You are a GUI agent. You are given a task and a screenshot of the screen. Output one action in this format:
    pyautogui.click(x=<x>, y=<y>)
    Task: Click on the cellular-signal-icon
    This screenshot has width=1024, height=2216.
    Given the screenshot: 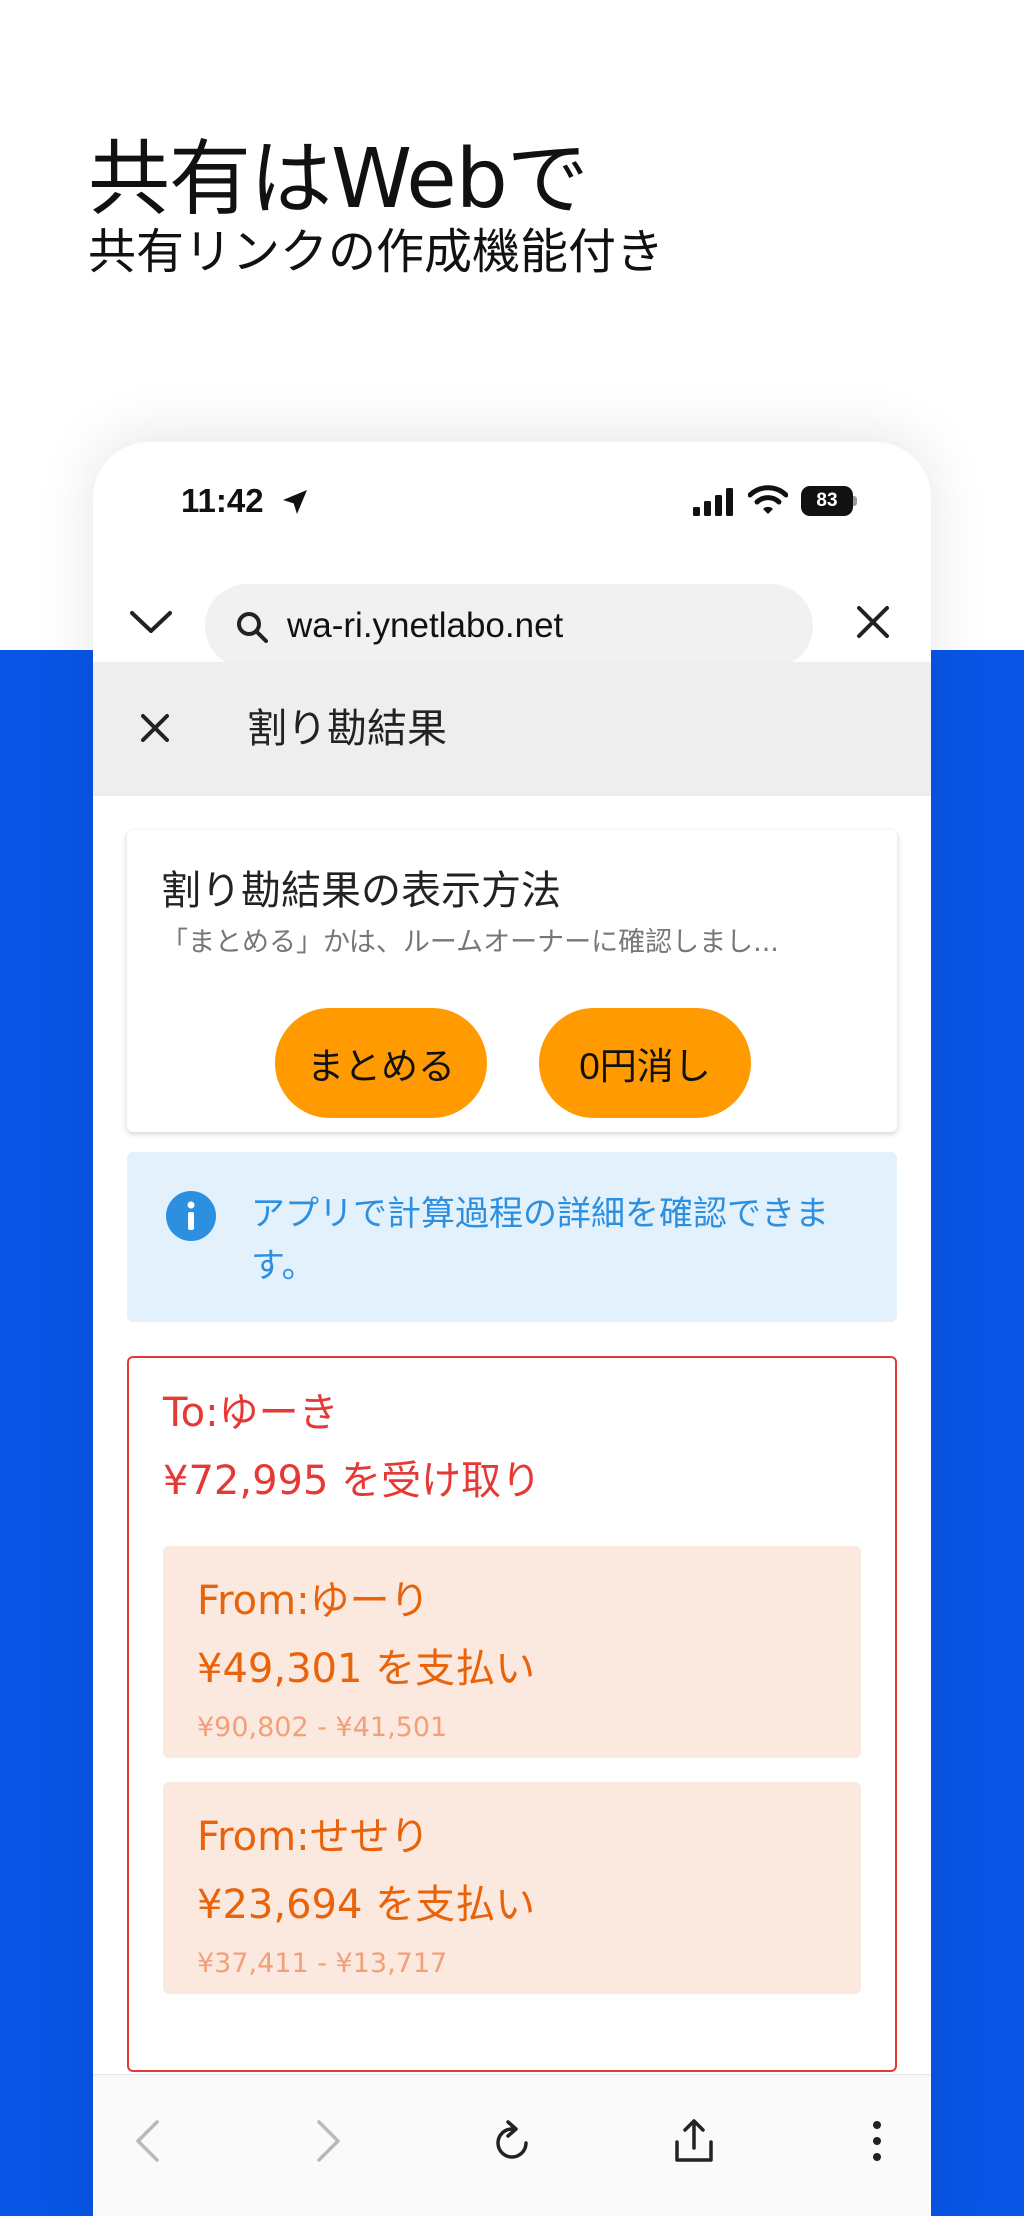 What is the action you would take?
    pyautogui.click(x=713, y=502)
    